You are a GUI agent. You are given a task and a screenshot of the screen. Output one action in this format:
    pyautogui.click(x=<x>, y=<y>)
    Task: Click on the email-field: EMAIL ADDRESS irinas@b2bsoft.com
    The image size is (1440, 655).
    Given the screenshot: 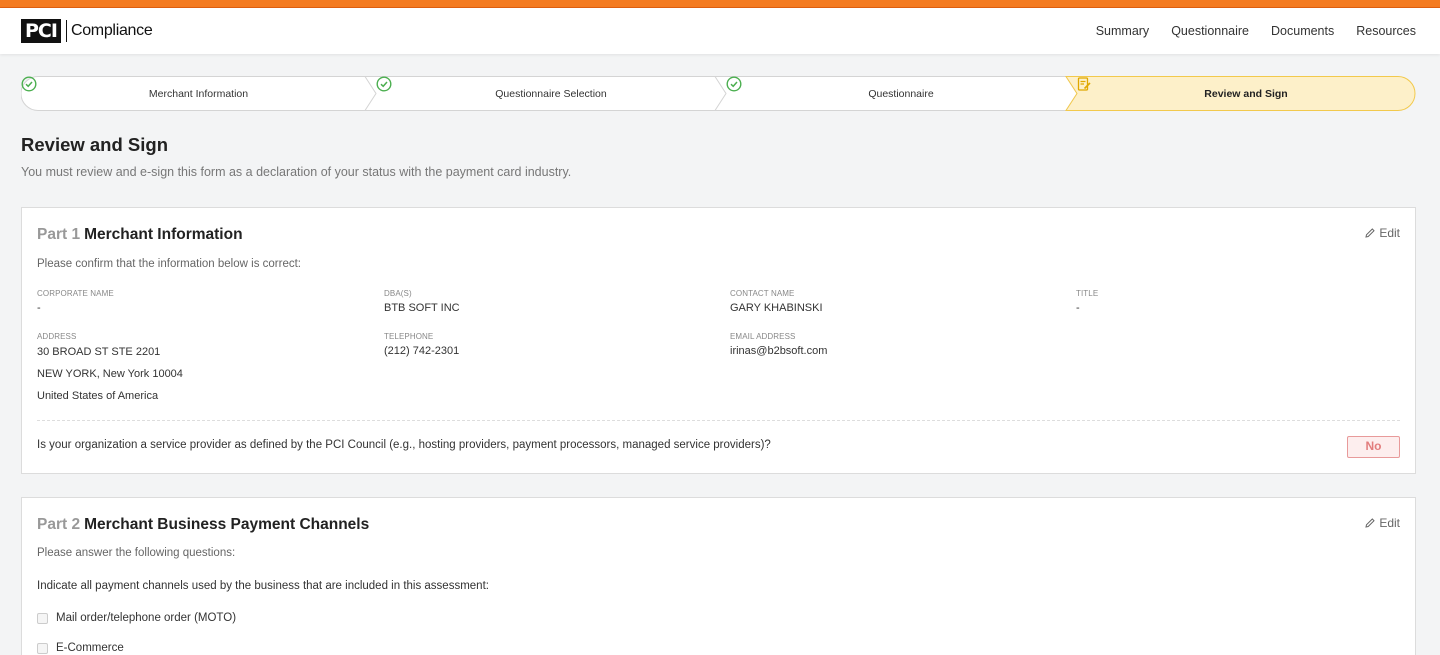 What is the action you would take?
    pyautogui.click(x=778, y=345)
    